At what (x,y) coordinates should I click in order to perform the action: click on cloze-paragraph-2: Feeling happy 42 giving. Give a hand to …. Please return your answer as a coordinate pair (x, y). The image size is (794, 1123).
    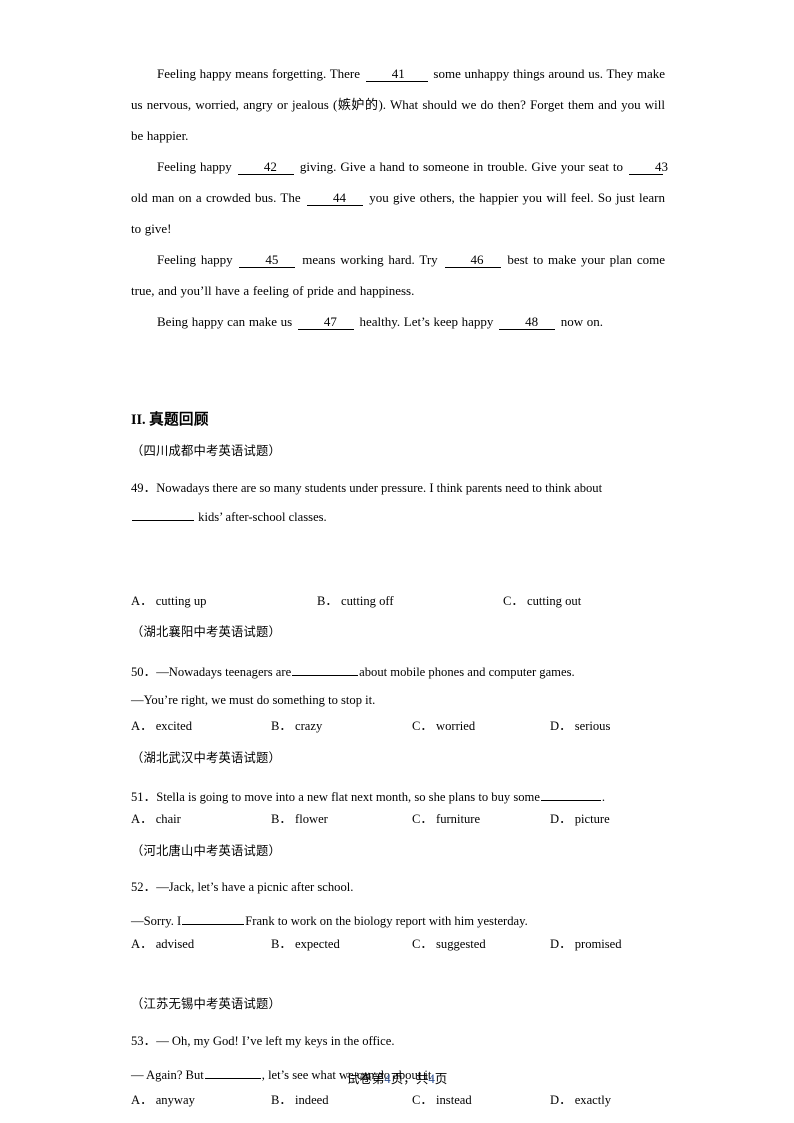
    Looking at the image, I should click on (399, 197).